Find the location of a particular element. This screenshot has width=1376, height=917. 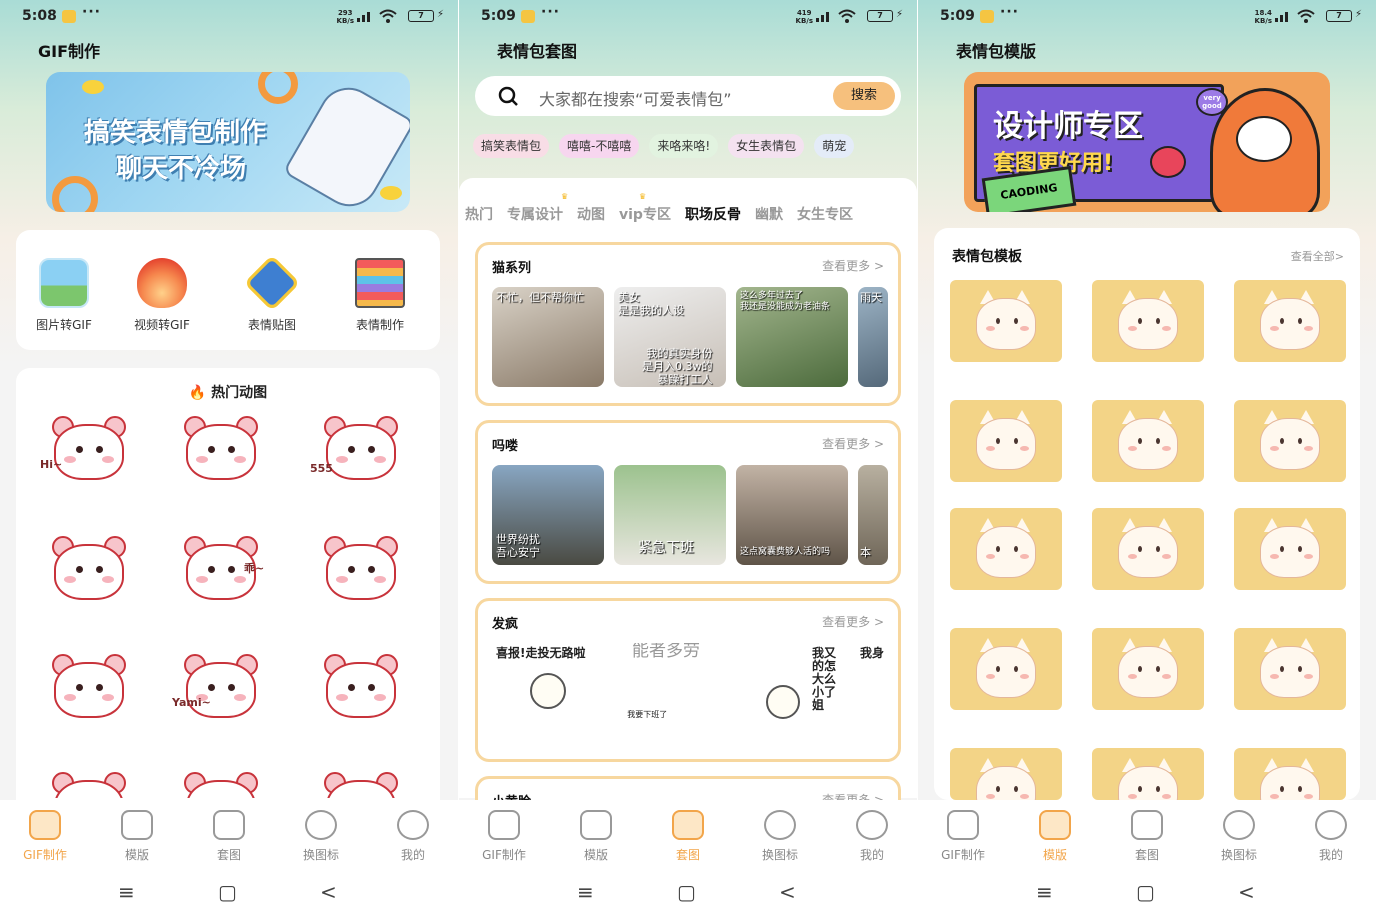

tool-meme-maker: 表情制作 is located at coordinates (380, 295).